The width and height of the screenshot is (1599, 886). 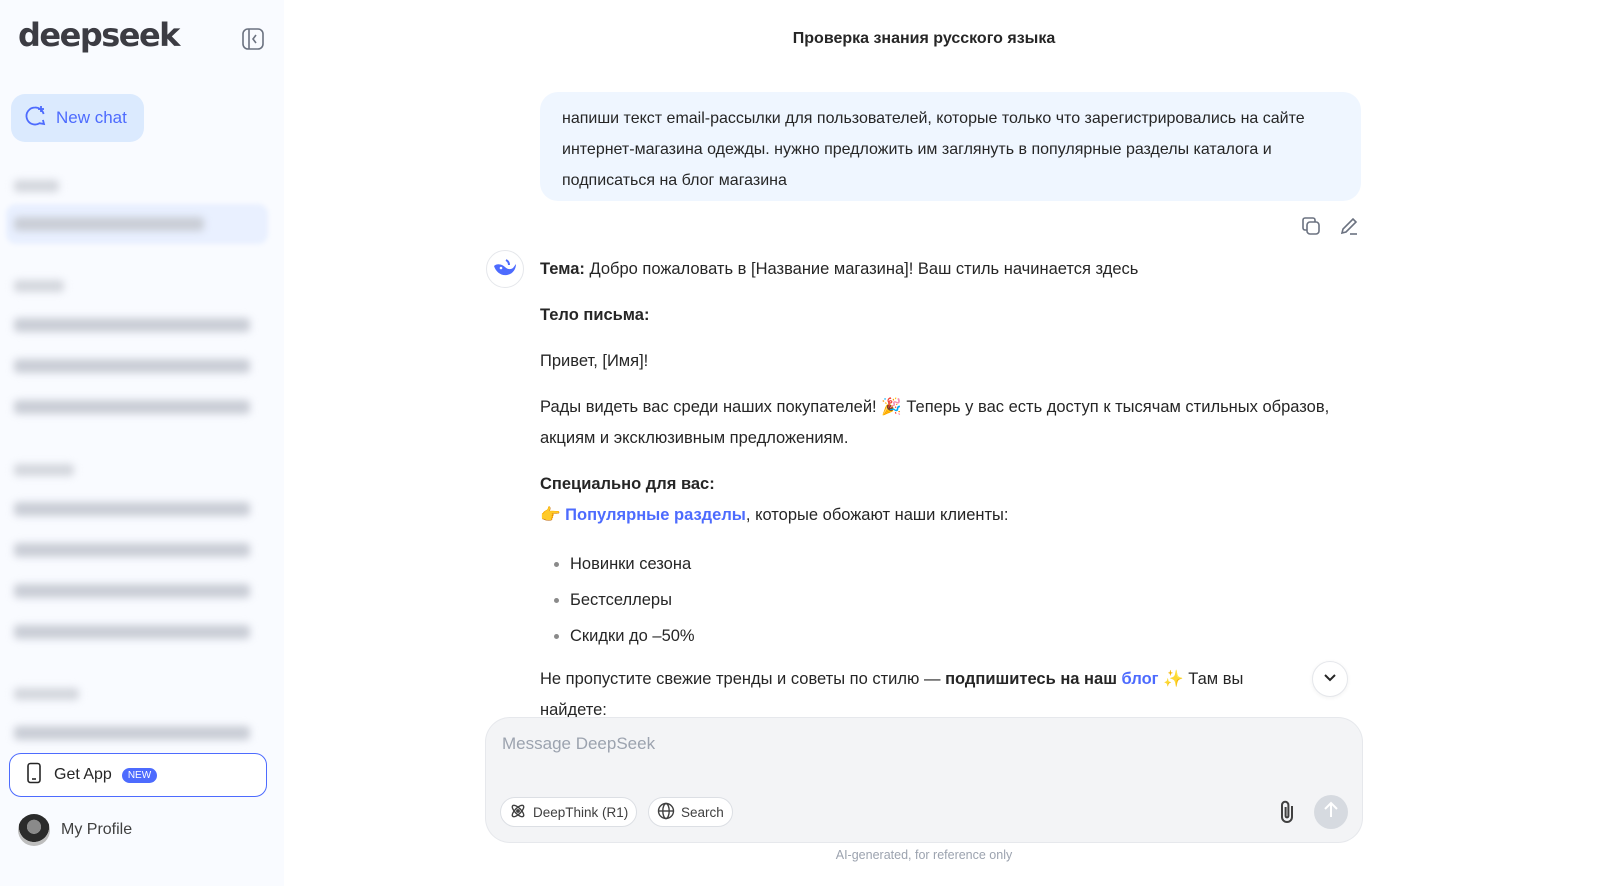 What do you see at coordinates (35, 118) in the screenshot?
I see `new-chat-icon` at bounding box center [35, 118].